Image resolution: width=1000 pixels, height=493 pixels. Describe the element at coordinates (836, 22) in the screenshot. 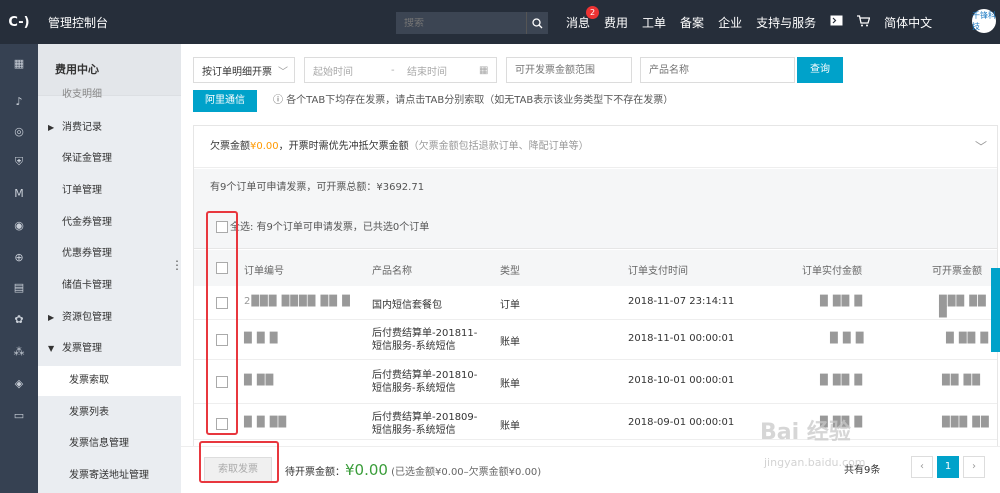

I see `terminal-icon` at that location.